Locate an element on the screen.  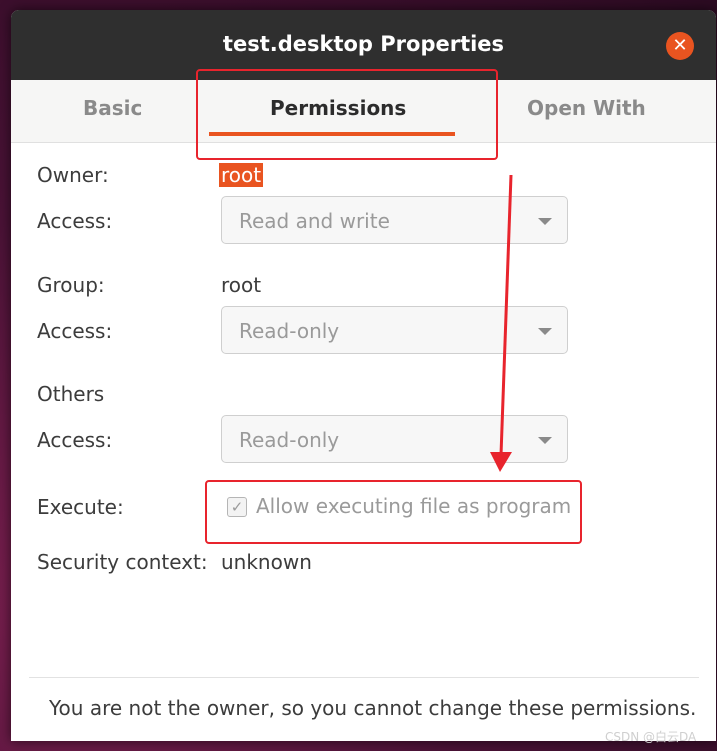
annotation-arrow-line is located at coordinates (506, 315).